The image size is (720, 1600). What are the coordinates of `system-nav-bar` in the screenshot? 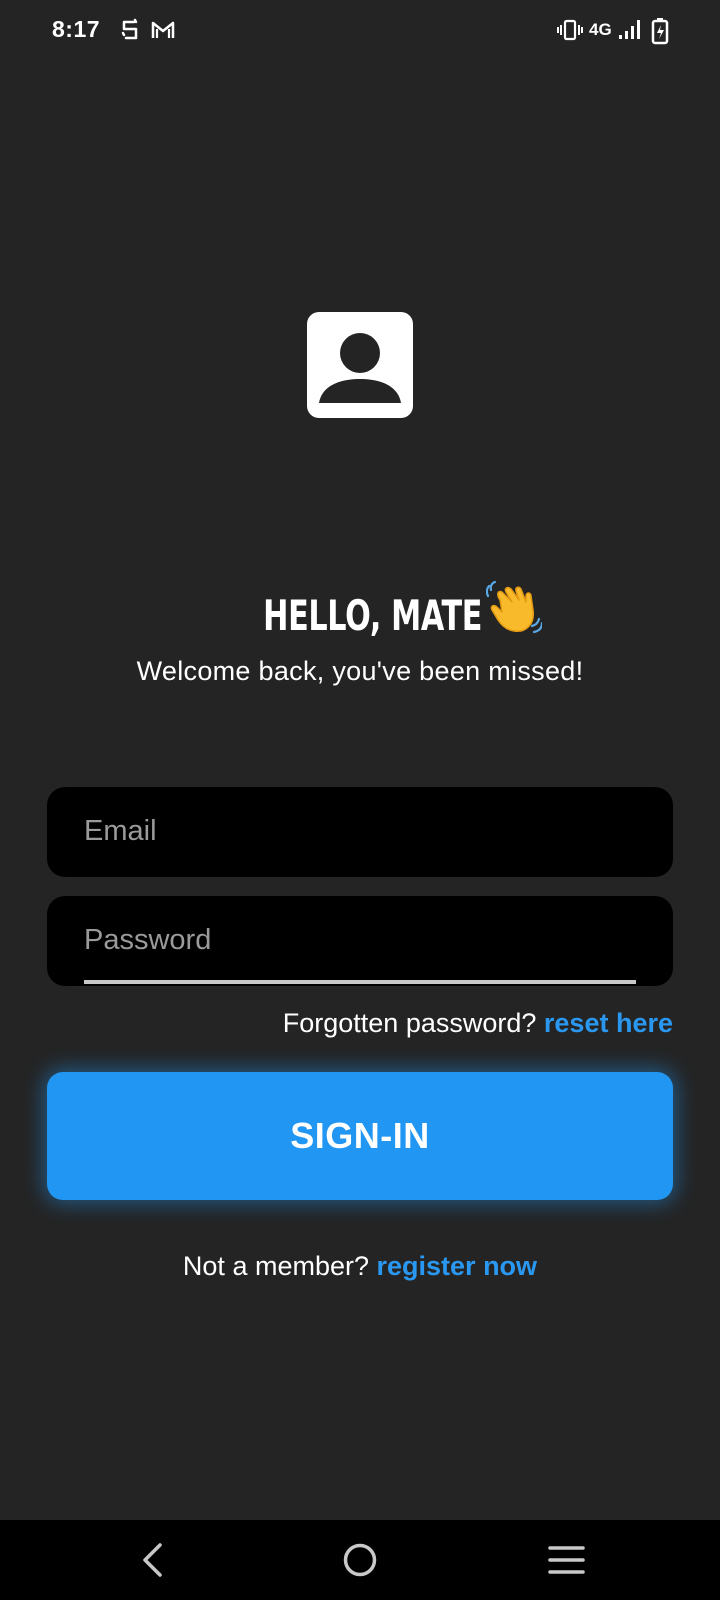 It's located at (360, 1560).